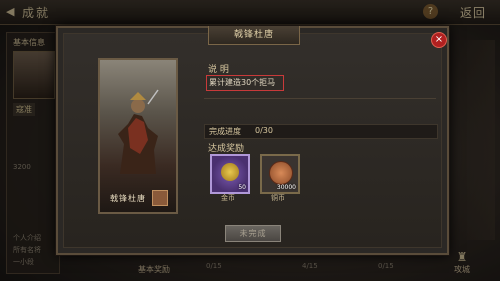  I want to click on dialog-title: 戟锋杜唐, so click(254, 35).